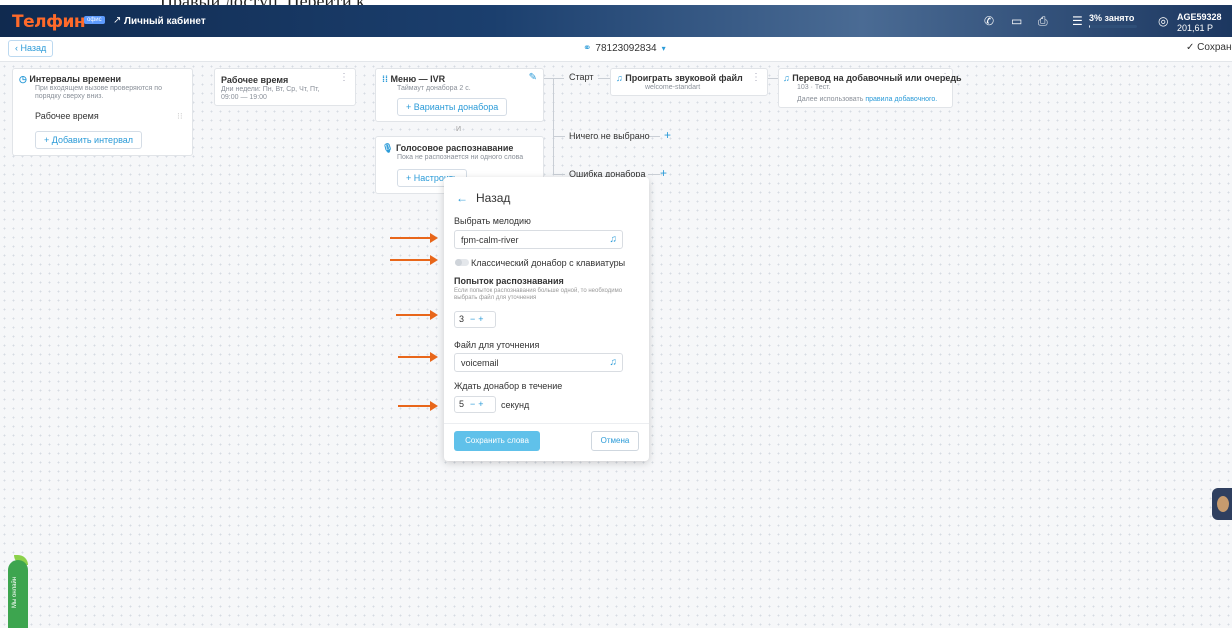 The image size is (1232, 628). I want to click on editor-toolbar: ‹ Назад ⚭78123092834 ▾ ✓ Сохране, so click(616, 49).